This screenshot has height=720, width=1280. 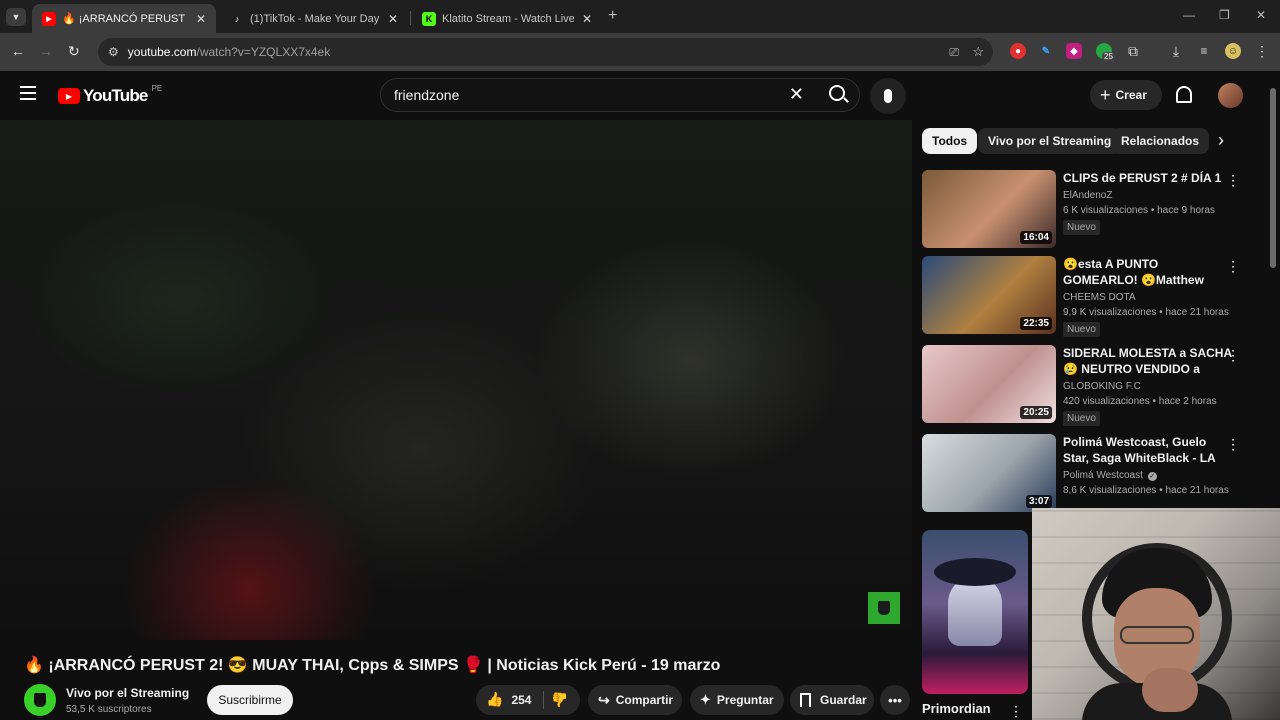 I want to click on recommendation-title: CLIPS de PERUST 2 # DÍA 1, so click(x=1148, y=178).